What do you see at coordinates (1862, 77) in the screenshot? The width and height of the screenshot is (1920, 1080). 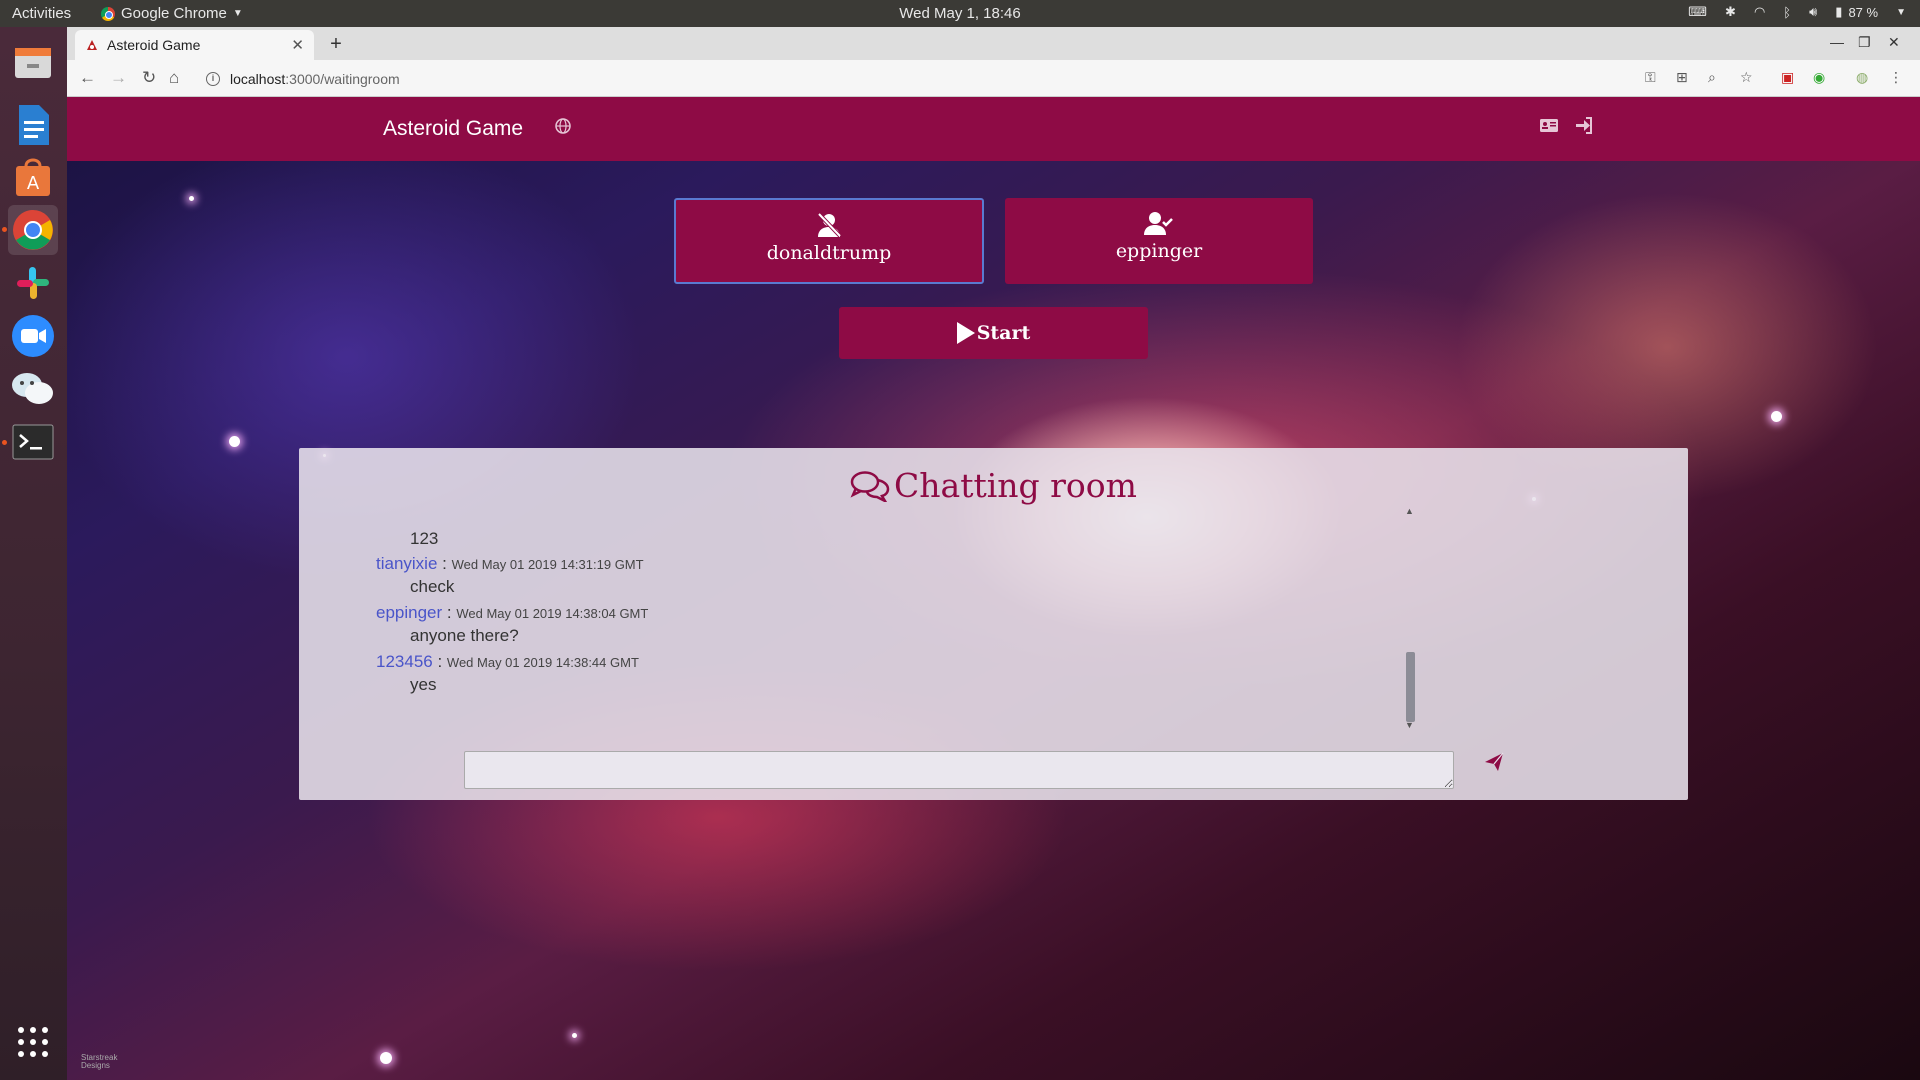 I see `profile-avatar-icon: ◍` at bounding box center [1862, 77].